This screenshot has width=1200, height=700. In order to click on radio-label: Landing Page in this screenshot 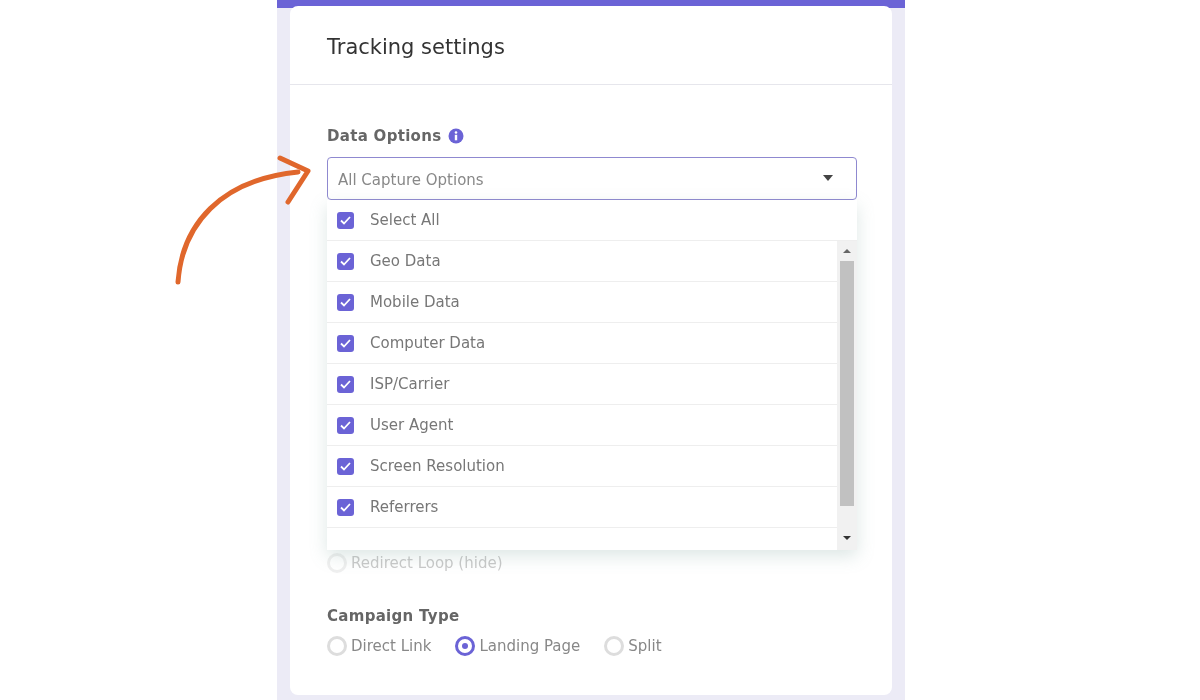, I will do `click(530, 646)`.